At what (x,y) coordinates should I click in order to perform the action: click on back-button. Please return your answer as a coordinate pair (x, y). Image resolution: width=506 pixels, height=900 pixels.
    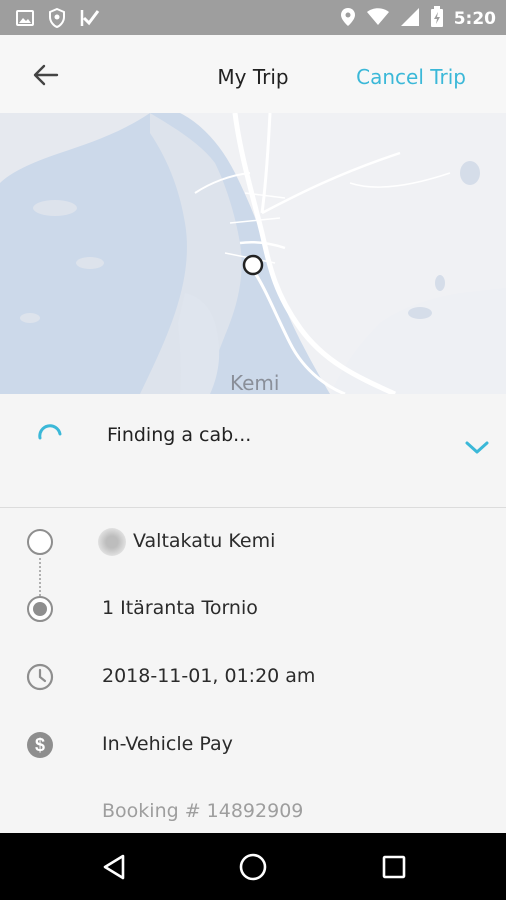
    Looking at the image, I should click on (46, 75).